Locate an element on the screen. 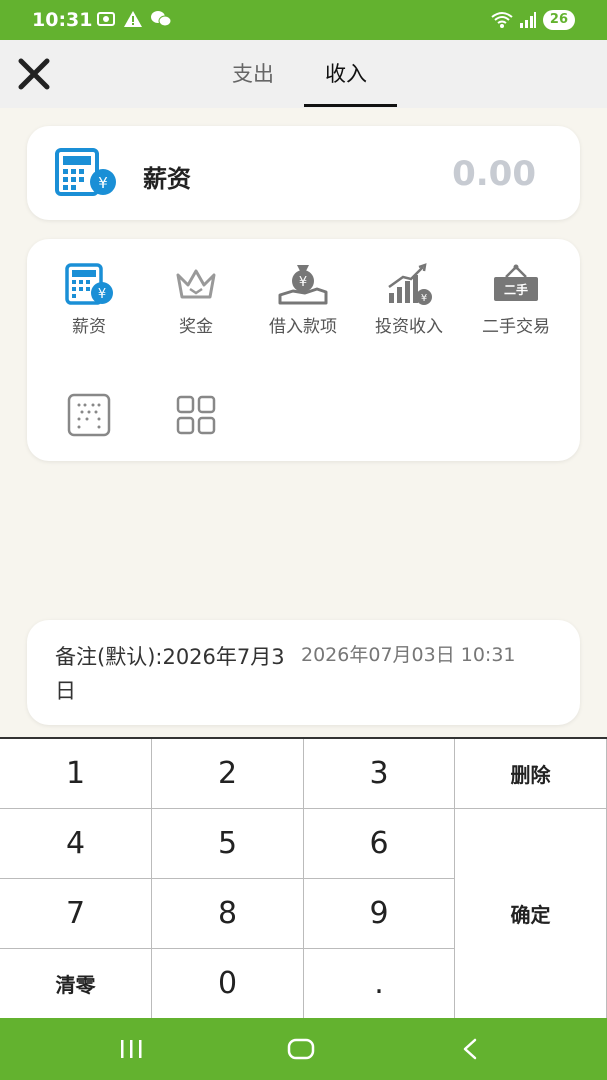 The image size is (607, 1080). header: 支出 收入 is located at coordinates (303, 74).